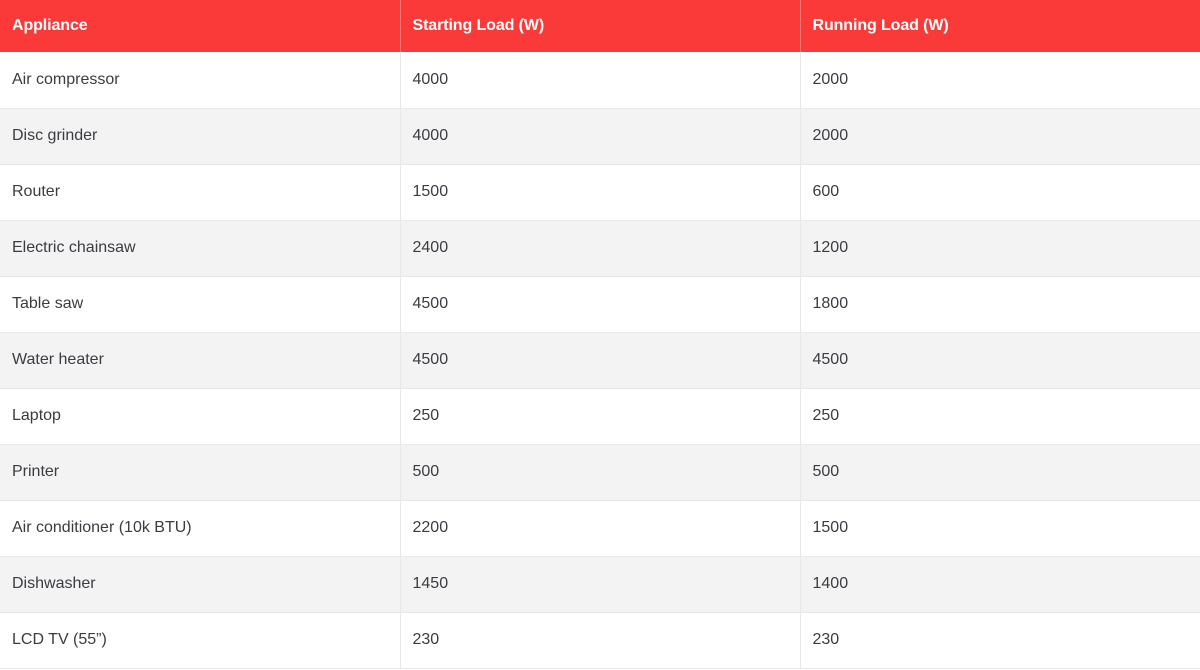 The height and width of the screenshot is (670, 1200). Describe the element at coordinates (1000, 584) in the screenshot. I see `running-load-cell: 1400` at that location.